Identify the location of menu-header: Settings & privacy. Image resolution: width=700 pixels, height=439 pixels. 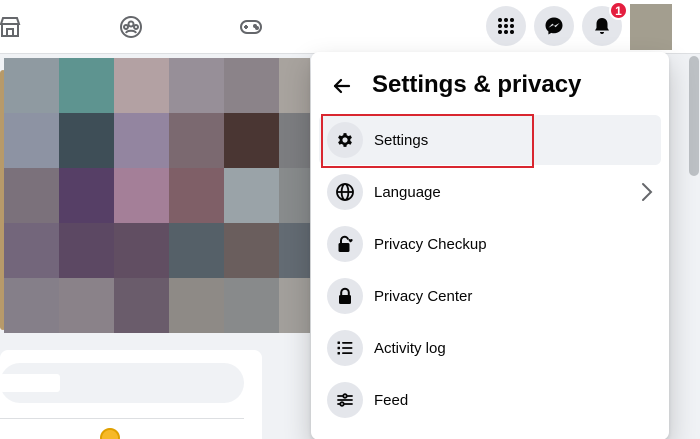
(490, 83).